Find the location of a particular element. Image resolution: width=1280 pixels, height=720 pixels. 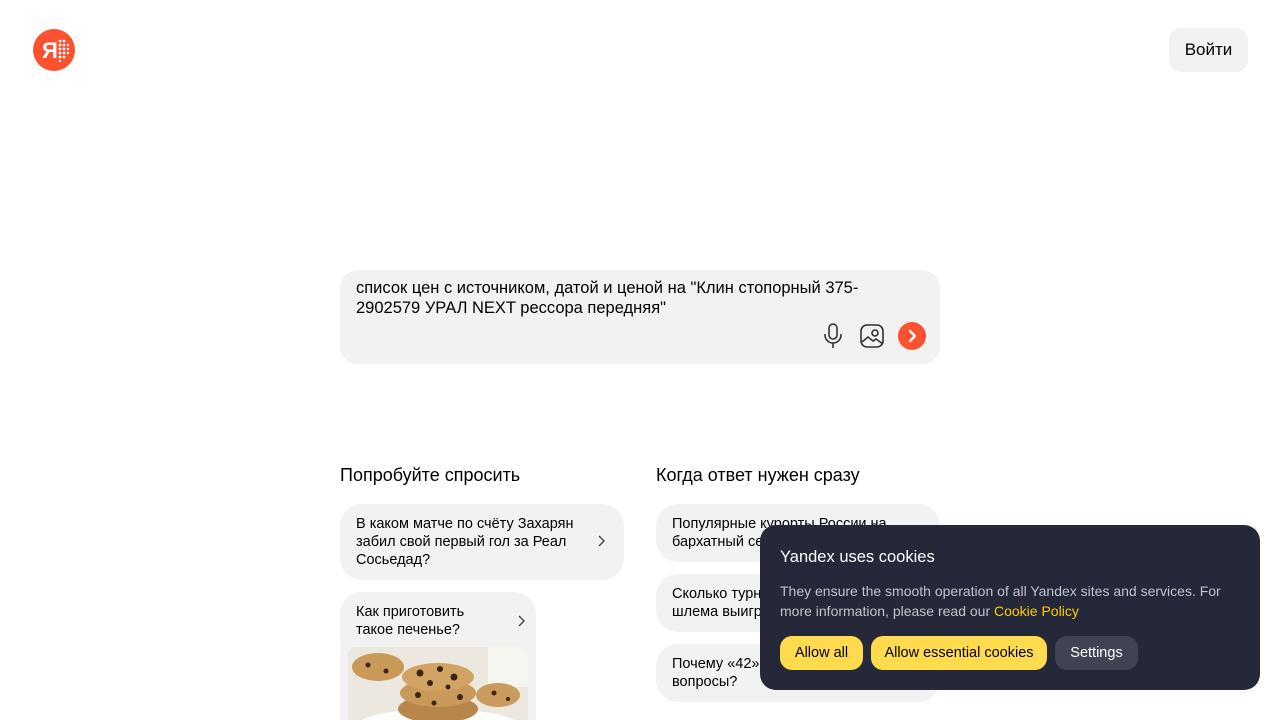

try-asking-title: Попробуйте спросить is located at coordinates (430, 475).